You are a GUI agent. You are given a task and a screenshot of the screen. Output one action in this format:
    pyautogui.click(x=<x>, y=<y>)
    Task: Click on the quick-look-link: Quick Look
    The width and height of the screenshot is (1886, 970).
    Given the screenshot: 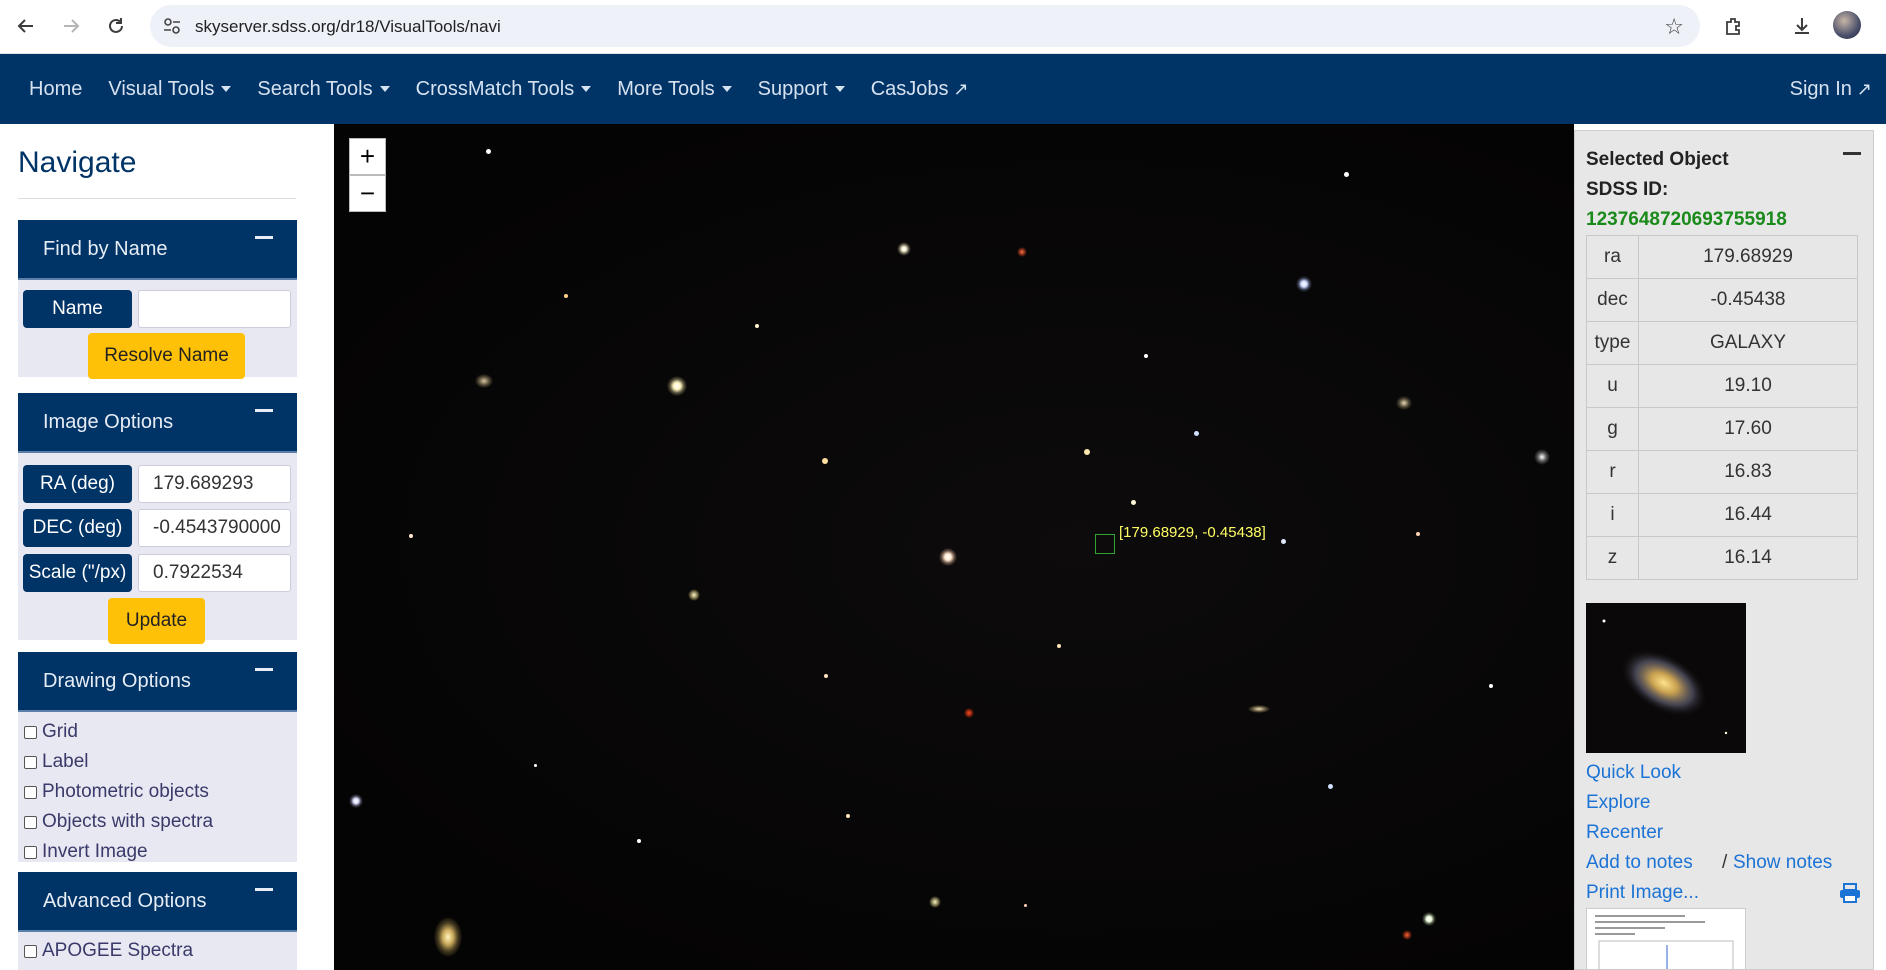 What is the action you would take?
    pyautogui.click(x=1633, y=773)
    